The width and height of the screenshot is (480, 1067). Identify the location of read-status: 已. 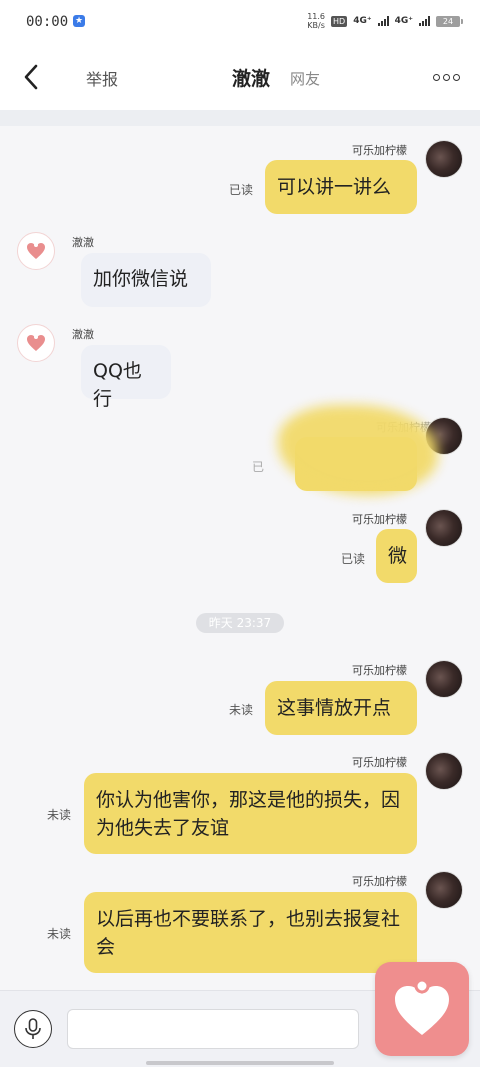
(258, 467).